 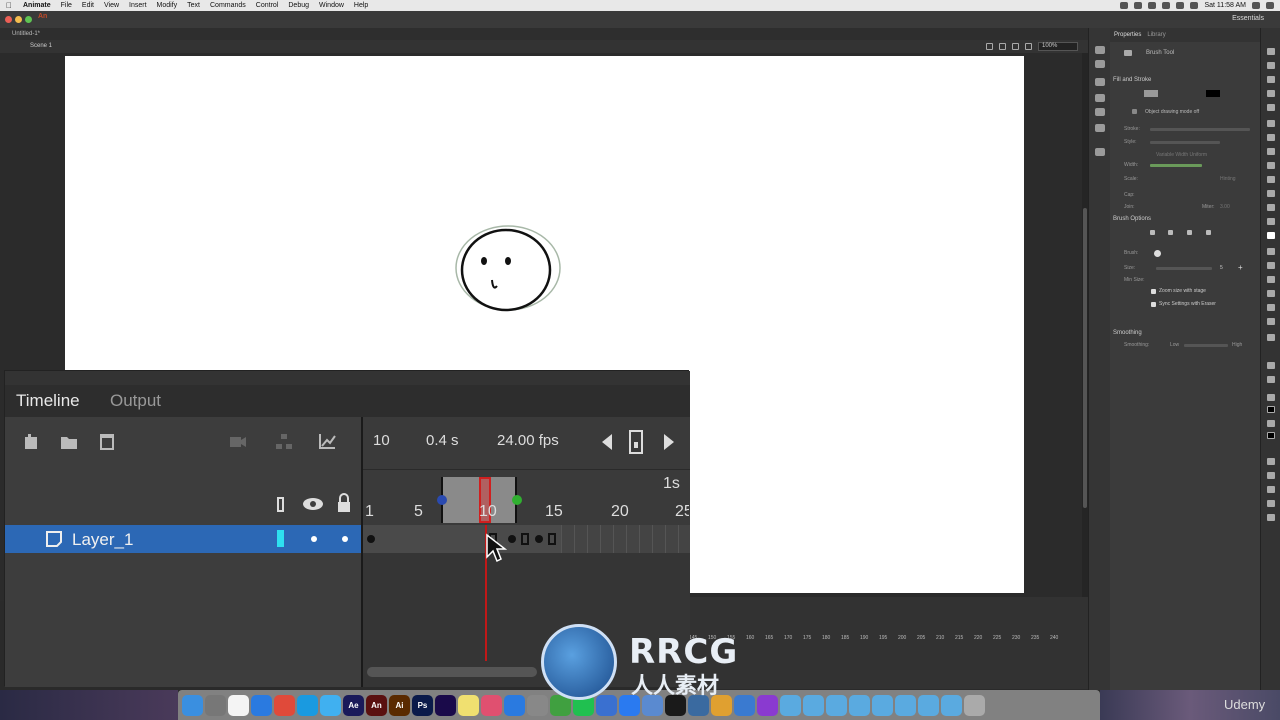 What do you see at coordinates (314, 539) in the screenshot?
I see `layer-visible-dot` at bounding box center [314, 539].